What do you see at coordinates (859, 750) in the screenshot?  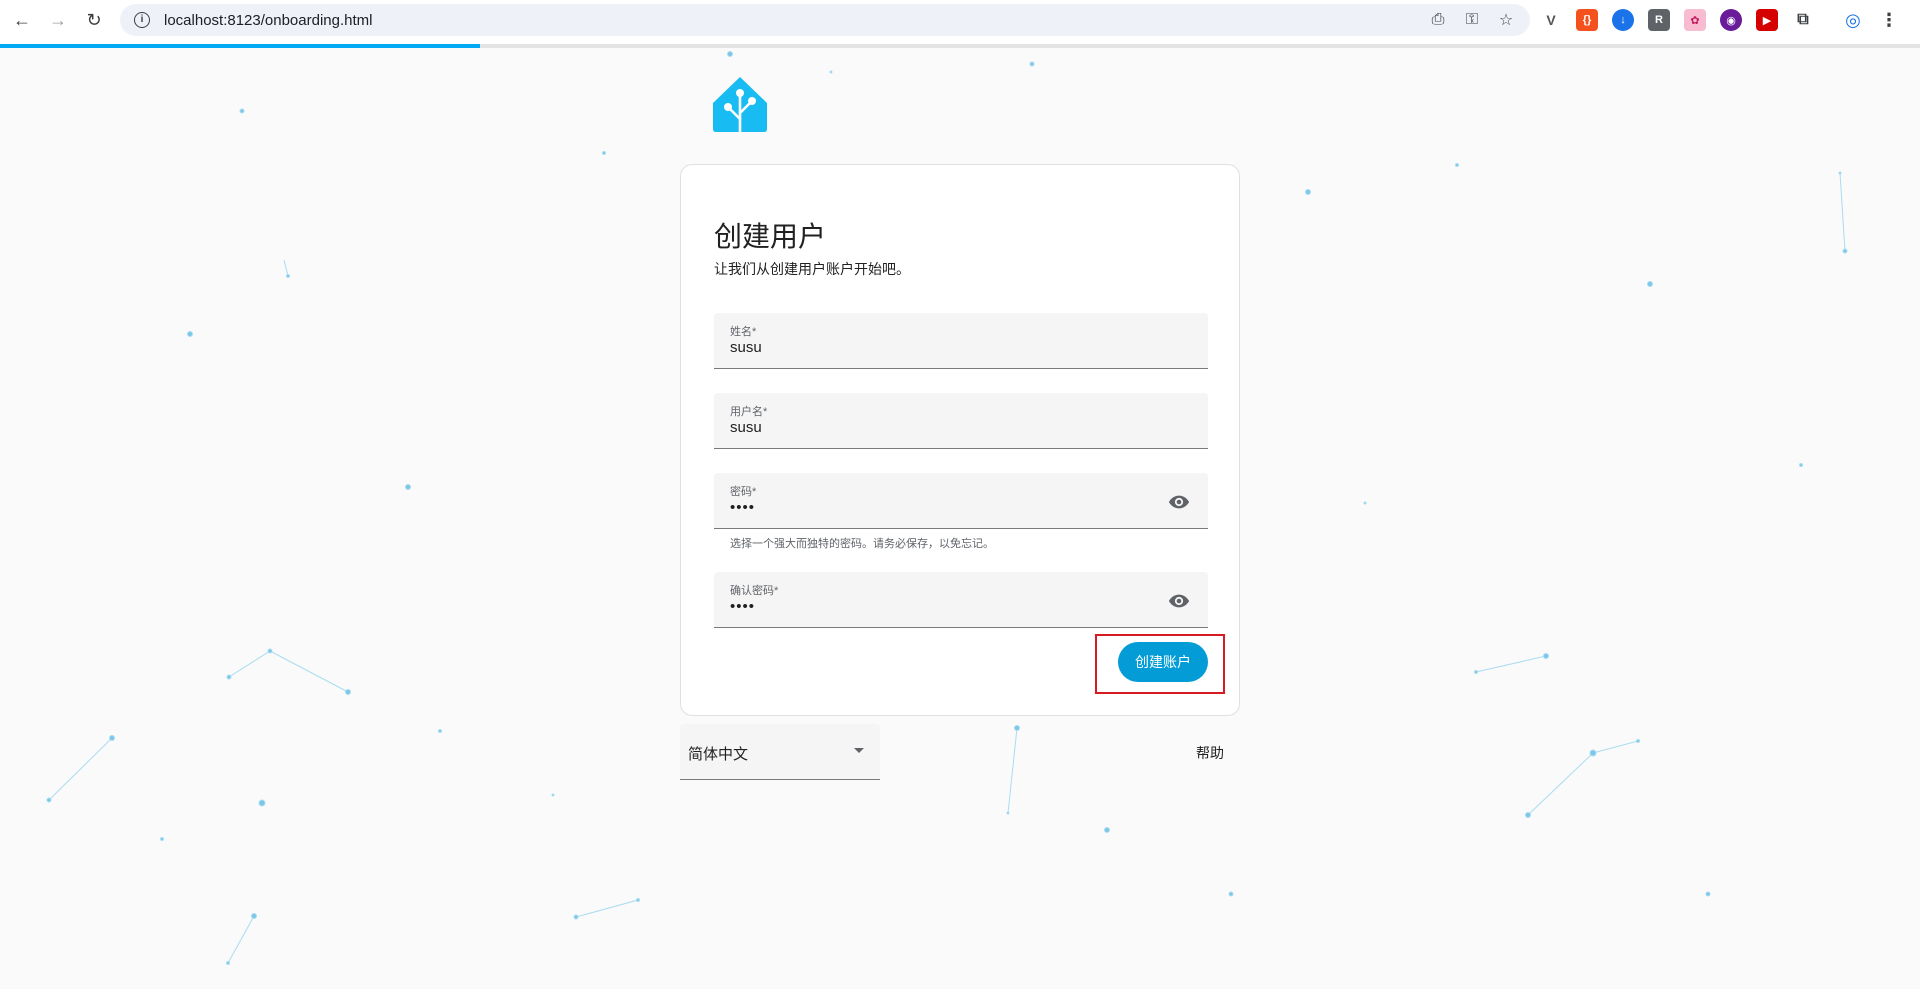 I see `dropdown-caret-icon` at bounding box center [859, 750].